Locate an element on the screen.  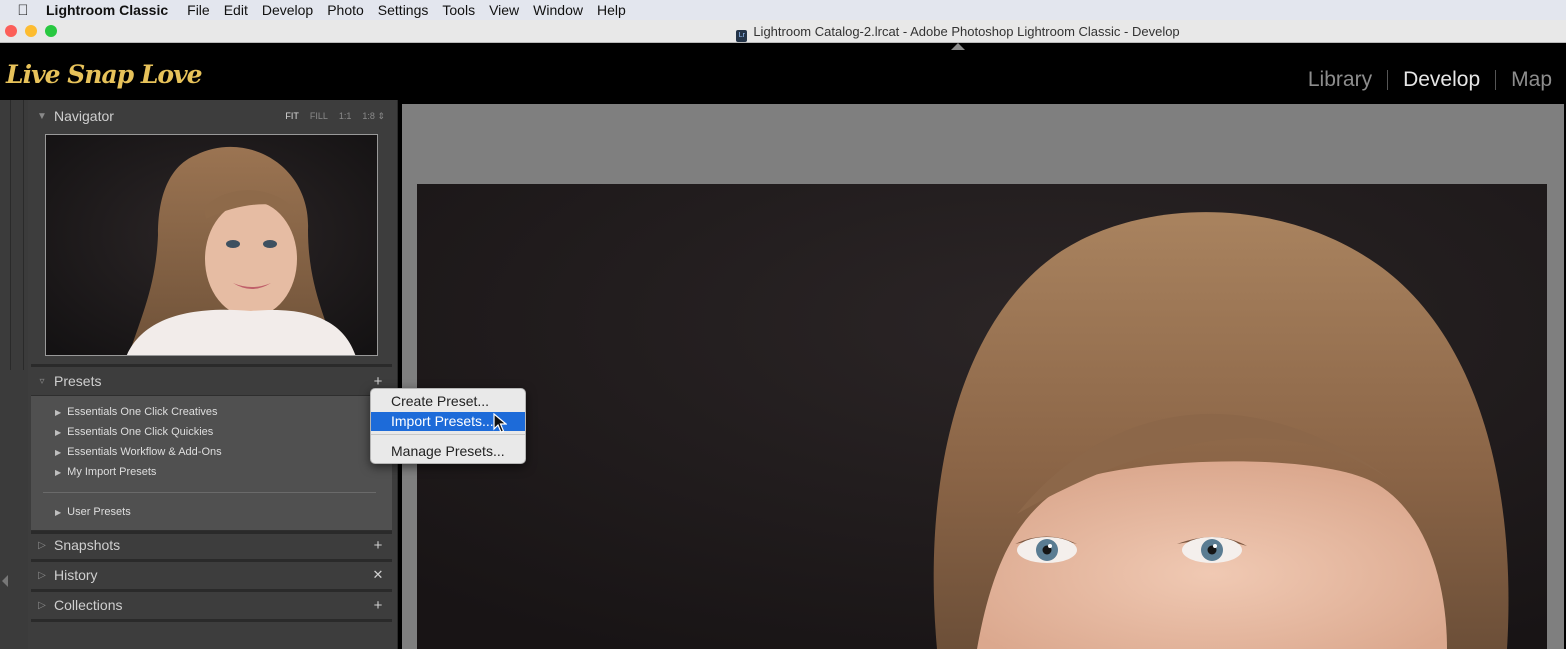
clear-history-x-icon: ✕ is located at coordinates (378, 575).